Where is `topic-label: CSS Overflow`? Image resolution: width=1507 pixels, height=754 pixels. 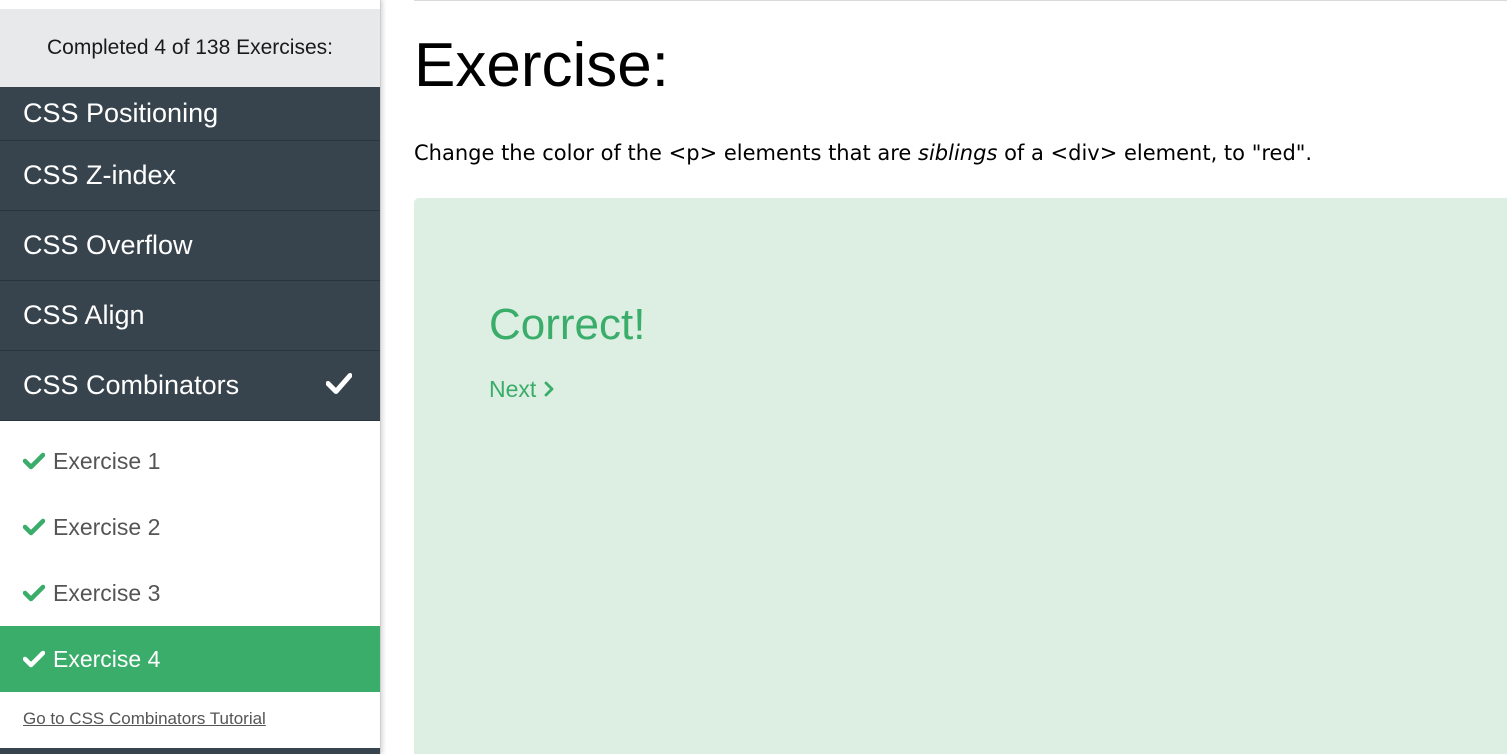
topic-label: CSS Overflow is located at coordinates (108, 245).